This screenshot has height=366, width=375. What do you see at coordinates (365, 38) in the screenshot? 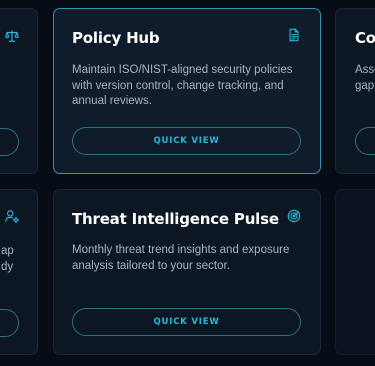
I see `card-title-partial: Co` at bounding box center [365, 38].